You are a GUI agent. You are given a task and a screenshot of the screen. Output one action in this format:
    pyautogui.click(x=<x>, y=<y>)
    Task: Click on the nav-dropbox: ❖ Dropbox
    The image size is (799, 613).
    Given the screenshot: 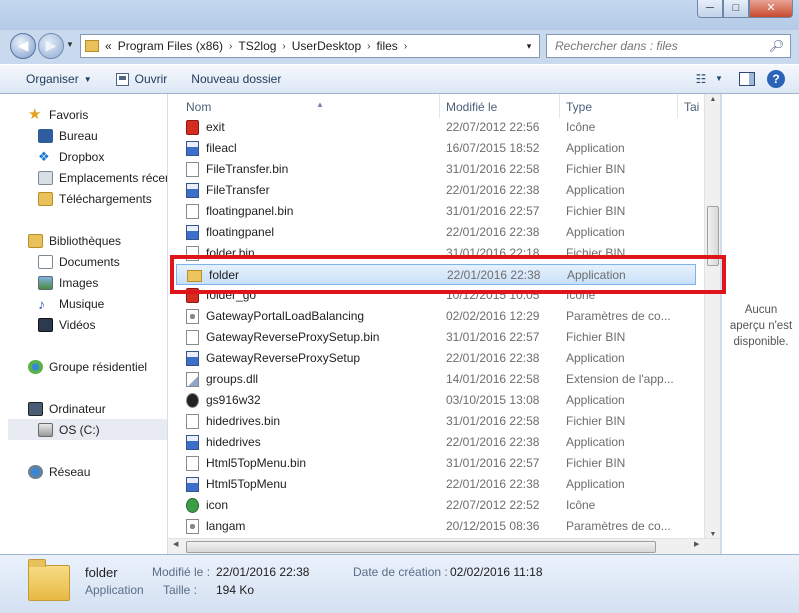 What is the action you would take?
    pyautogui.click(x=71, y=156)
    